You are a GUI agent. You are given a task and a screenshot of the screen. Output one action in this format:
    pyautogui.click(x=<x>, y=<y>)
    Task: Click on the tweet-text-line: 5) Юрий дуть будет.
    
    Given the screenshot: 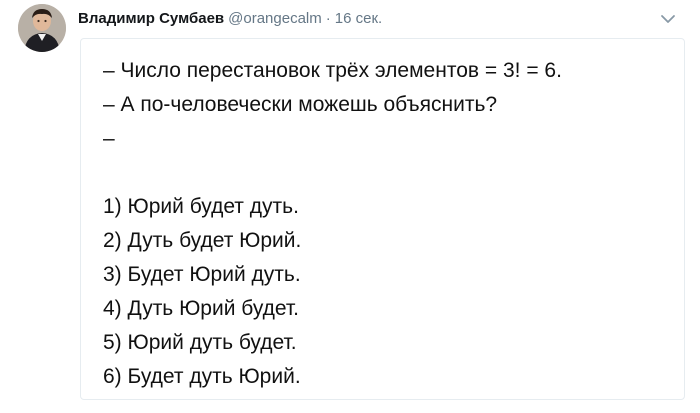 What is the action you would take?
    pyautogui.click(x=200, y=342)
    